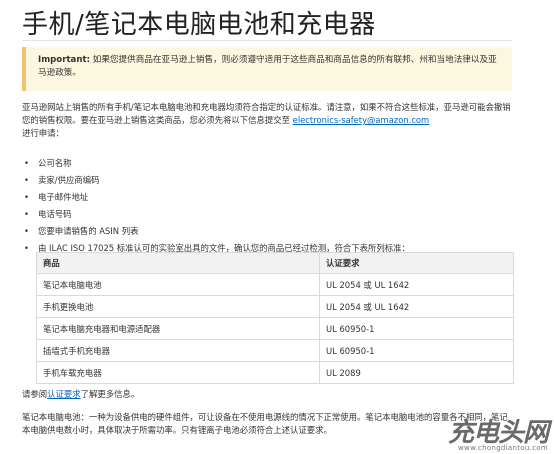  What do you see at coordinates (178, 263) in the screenshot?
I see `column-header-product: 商品` at bounding box center [178, 263].